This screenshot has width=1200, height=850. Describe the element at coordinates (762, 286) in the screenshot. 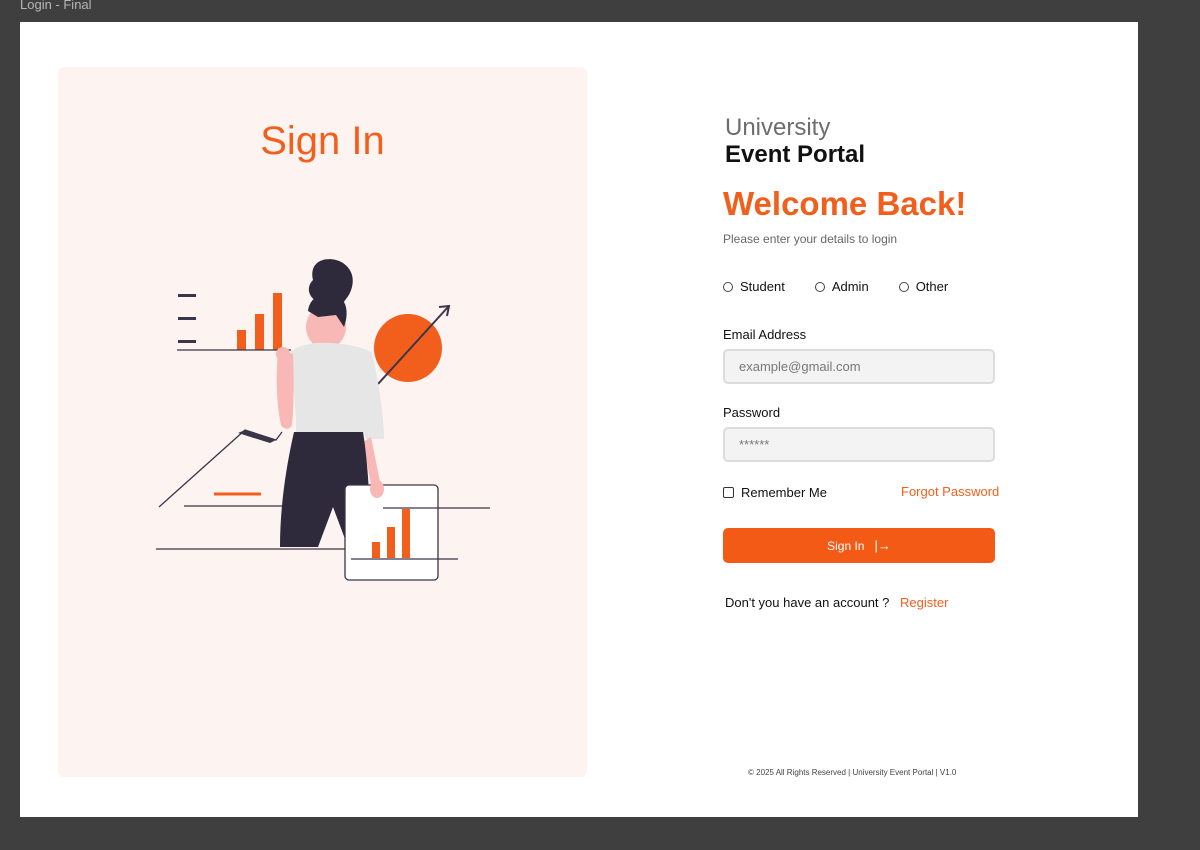

I see `role-label: Student` at that location.